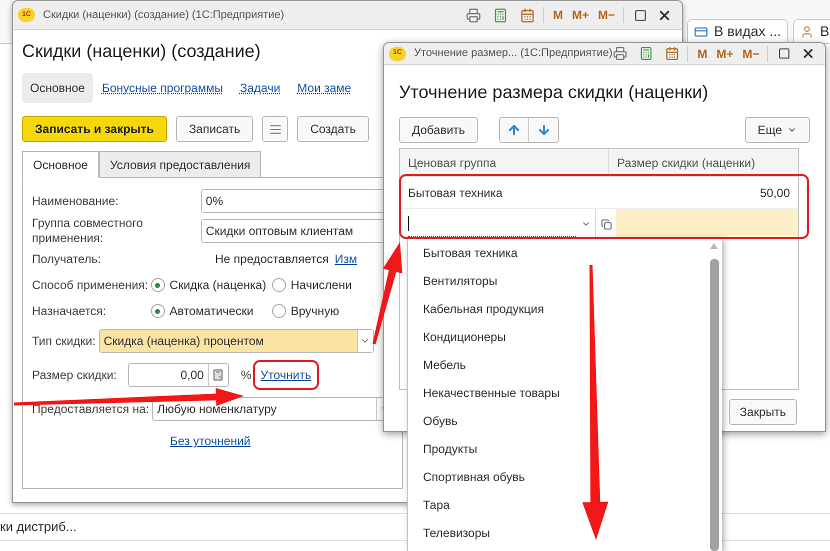 This screenshot has width=830, height=551. Describe the element at coordinates (565, 449) in the screenshot. I see `dropdown-item: Продукты` at that location.